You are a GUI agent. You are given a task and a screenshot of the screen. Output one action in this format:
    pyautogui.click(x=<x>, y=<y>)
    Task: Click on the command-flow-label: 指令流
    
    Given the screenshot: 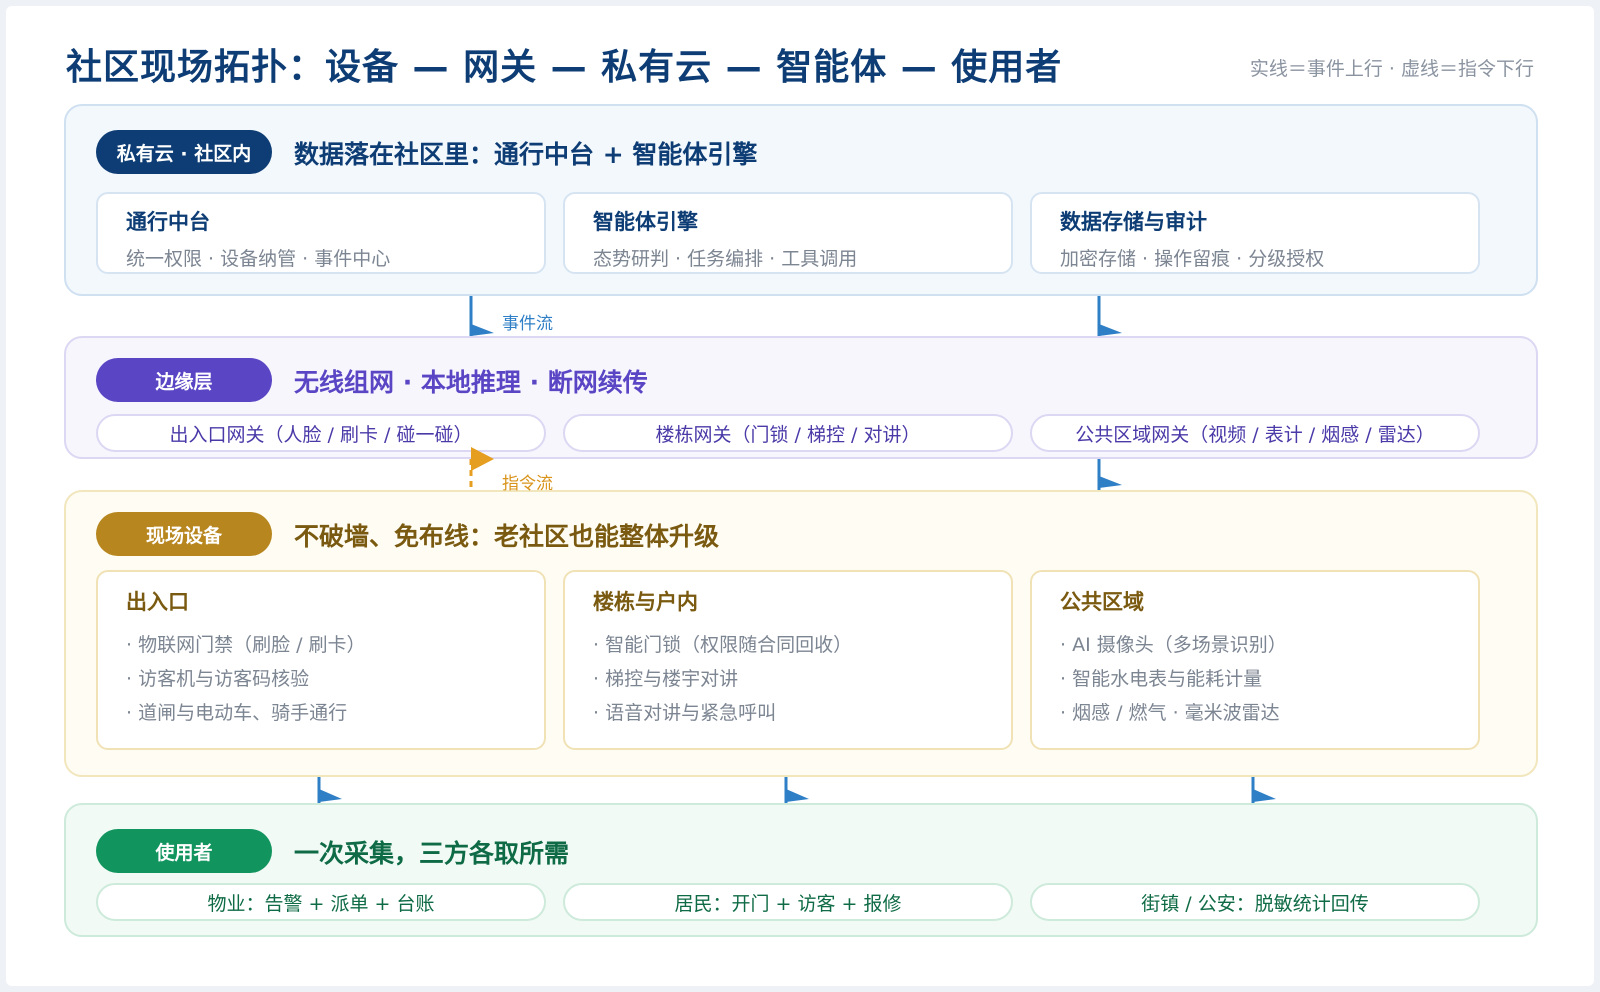 What is the action you would take?
    pyautogui.click(x=527, y=484)
    